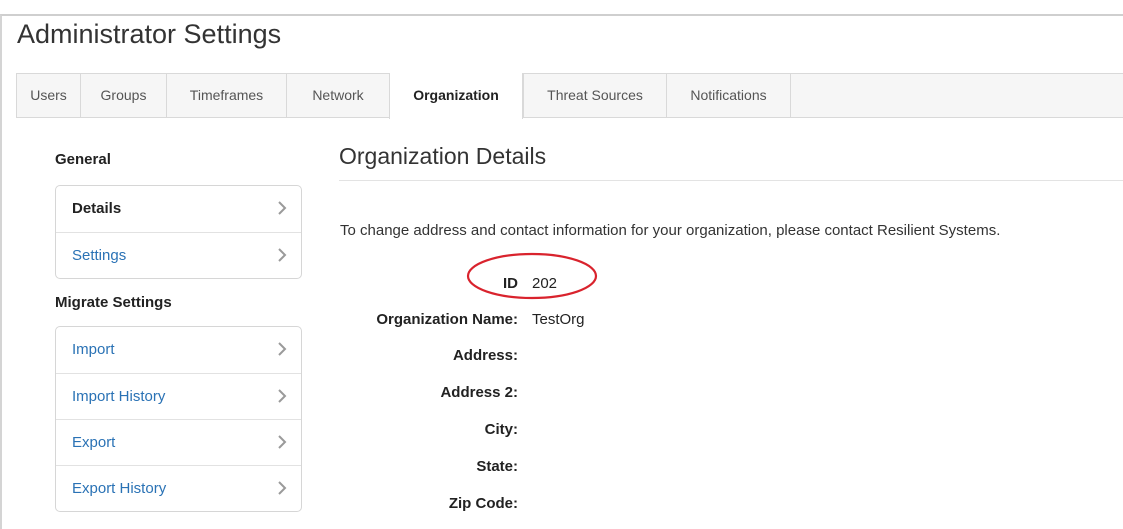 This screenshot has height=529, width=1123. What do you see at coordinates (337, 95) in the screenshot?
I see `tab-network: Network` at bounding box center [337, 95].